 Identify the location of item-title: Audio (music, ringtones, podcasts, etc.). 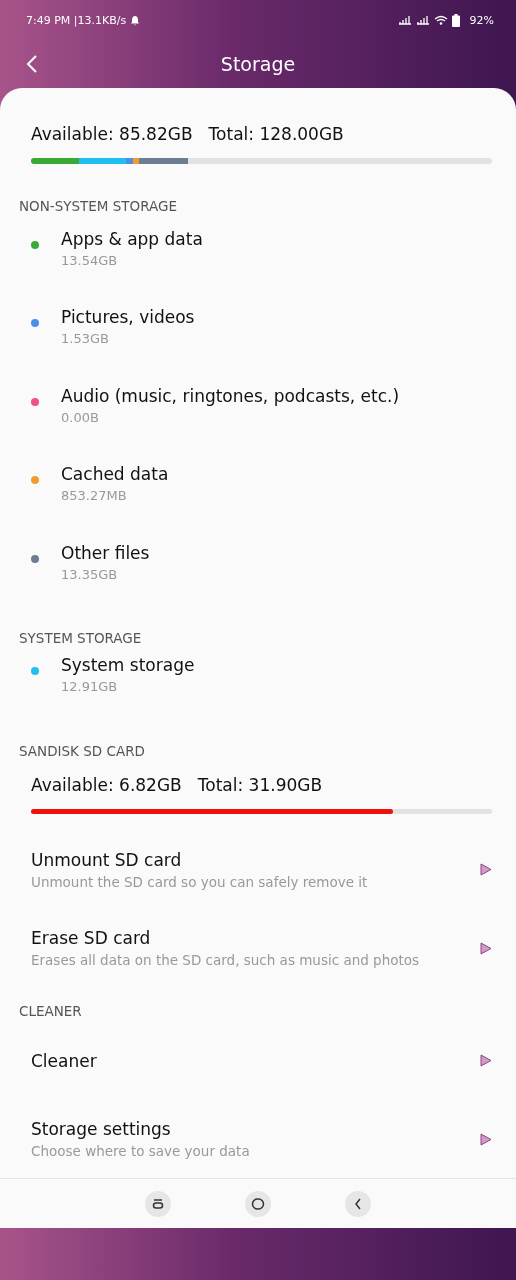
(230, 395).